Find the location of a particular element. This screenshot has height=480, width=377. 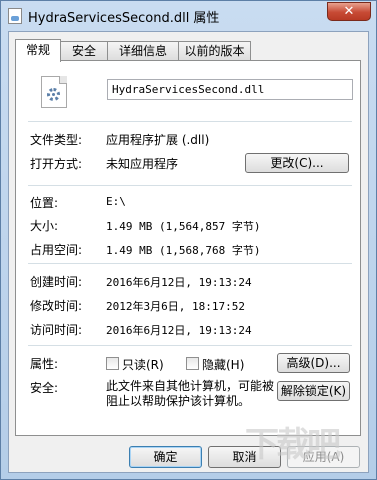

file-name-input: HydraServicesSecond.dll is located at coordinates (230, 89).